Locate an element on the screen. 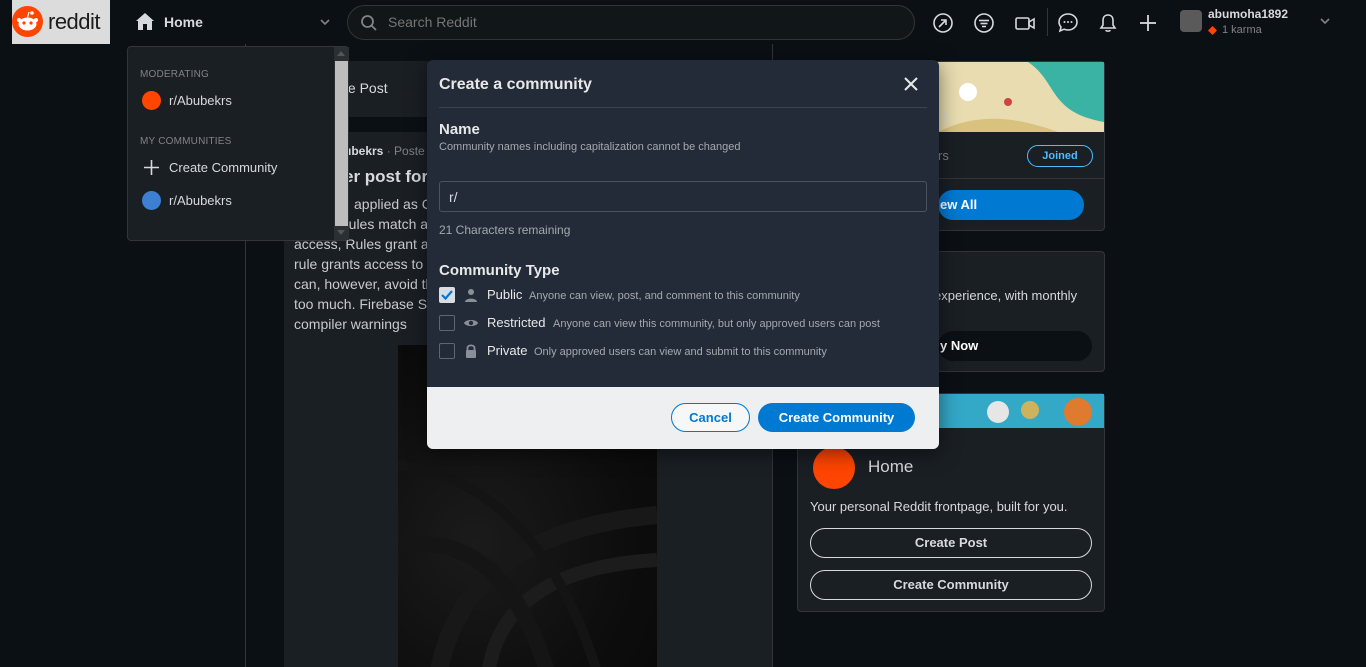  characters-remaining: 21 Characters remaining is located at coordinates (505, 230).